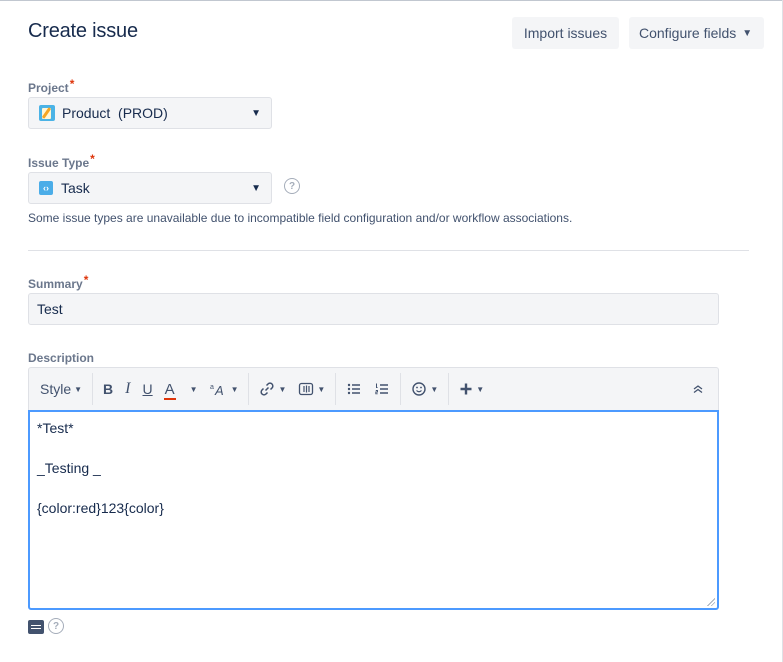 This screenshot has height=662, width=783. I want to click on editor-line: {color:red}123{color}, so click(100, 508).